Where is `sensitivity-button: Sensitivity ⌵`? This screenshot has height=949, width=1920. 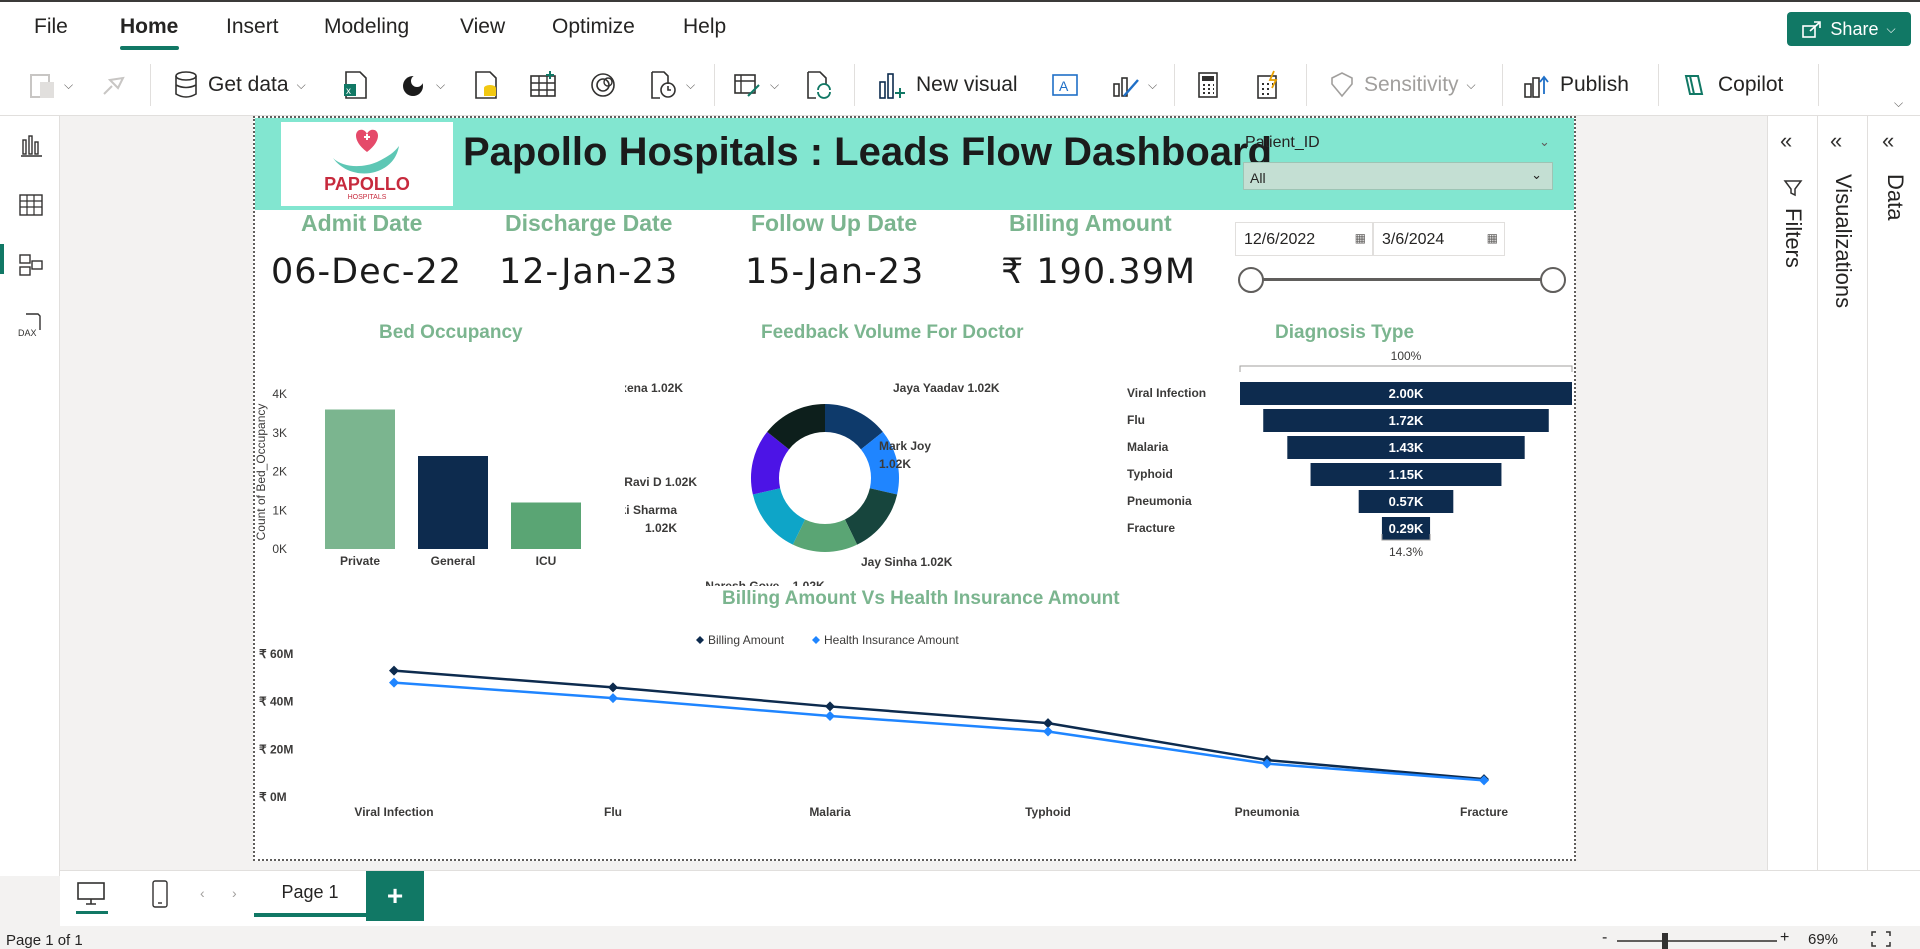 sensitivity-button: Sensitivity ⌵ is located at coordinates (1402, 85).